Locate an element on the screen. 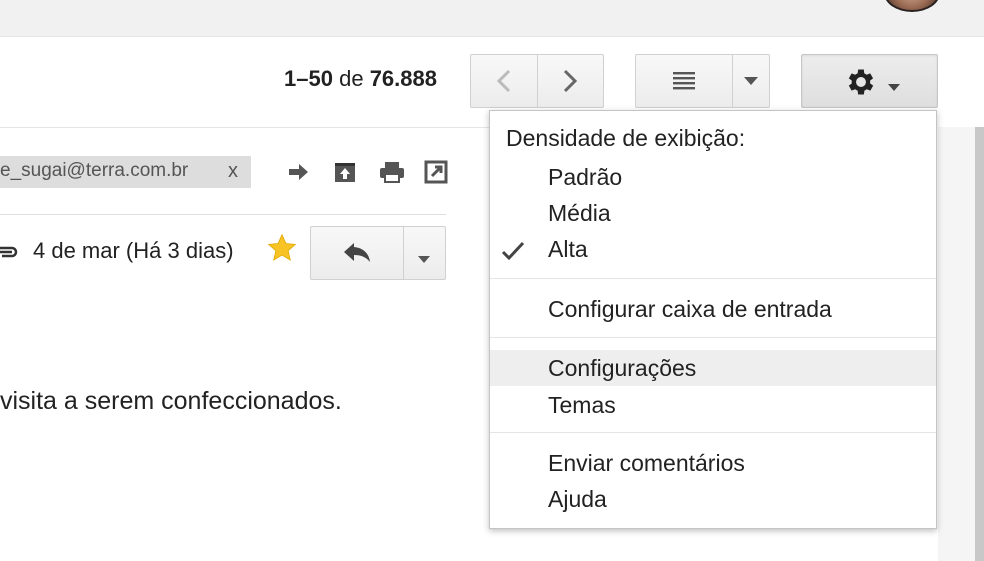 This screenshot has height=561, width=984. density-dropdown-button is located at coordinates (751, 81).